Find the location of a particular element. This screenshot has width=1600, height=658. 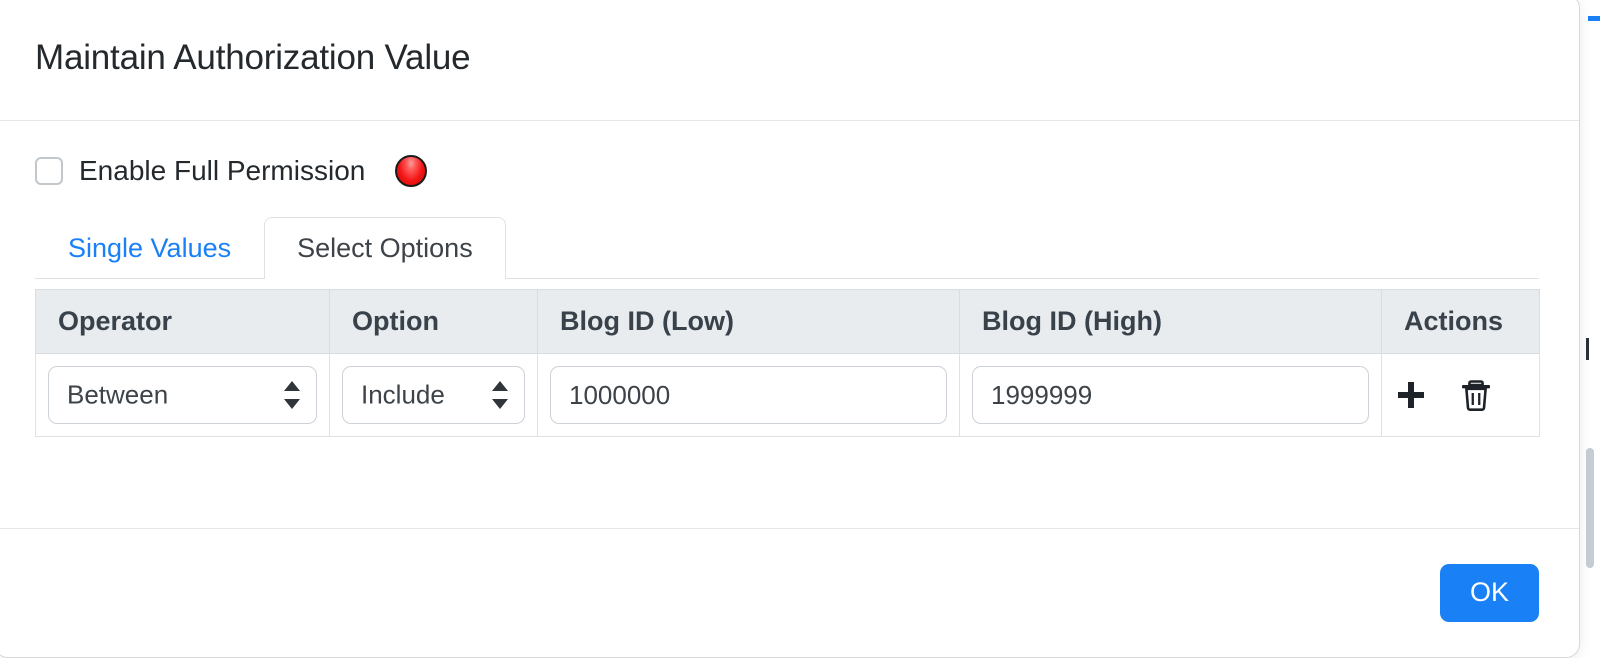

cell-actions is located at coordinates (1460, 395).